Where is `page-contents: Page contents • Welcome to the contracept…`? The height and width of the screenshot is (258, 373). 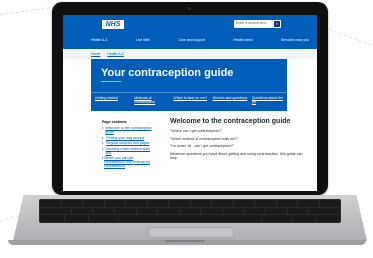
page-contents: Page contents • Welcome to the contracept… is located at coordinates (127, 145).